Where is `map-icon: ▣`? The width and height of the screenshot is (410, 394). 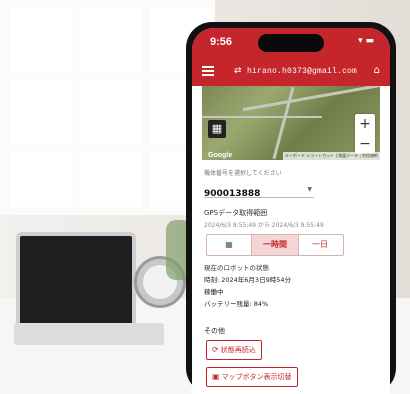 map-icon: ▣ is located at coordinates (216, 376).